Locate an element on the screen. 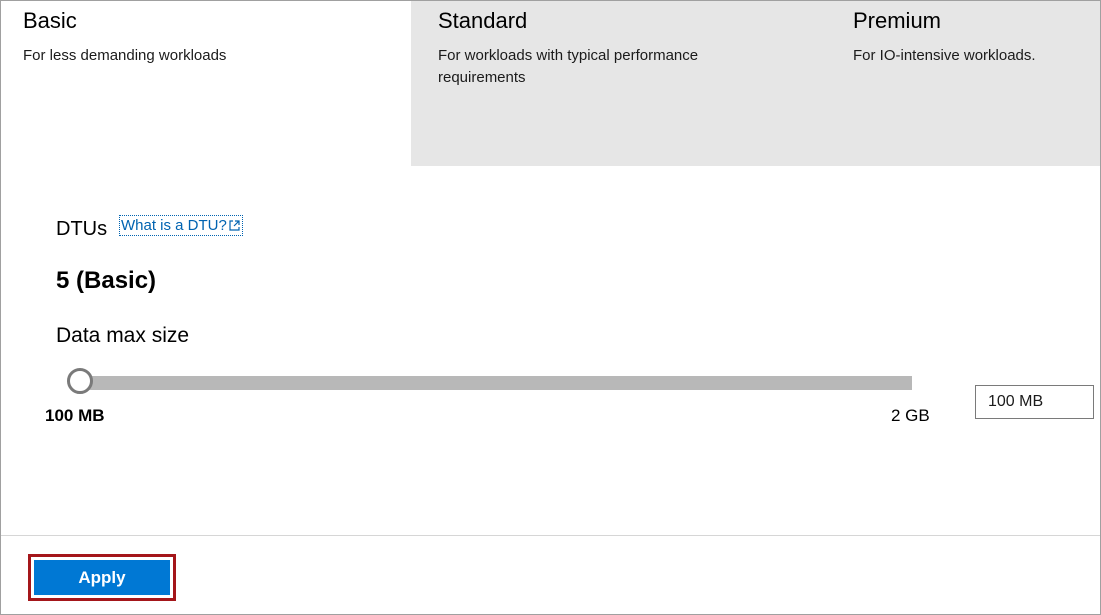 The image size is (1101, 615). data-max-size-label: Data max size is located at coordinates (123, 335).